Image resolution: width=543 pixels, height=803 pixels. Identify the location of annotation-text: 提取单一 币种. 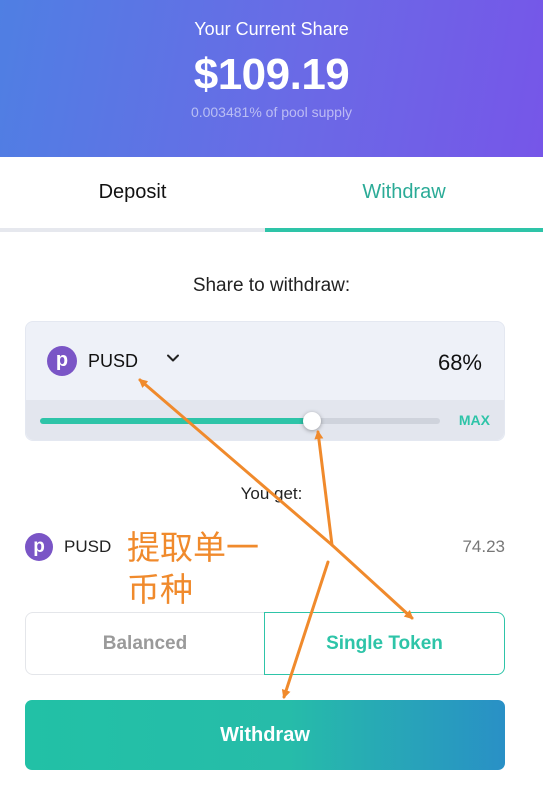
(207, 569).